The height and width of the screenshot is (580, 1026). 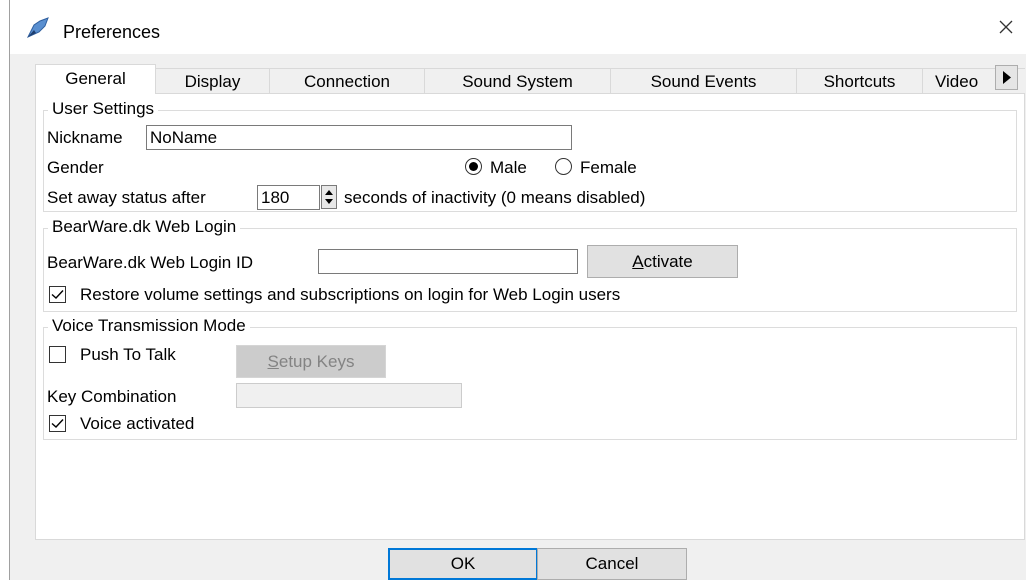 I want to click on web-login-id-input, so click(x=448, y=261).